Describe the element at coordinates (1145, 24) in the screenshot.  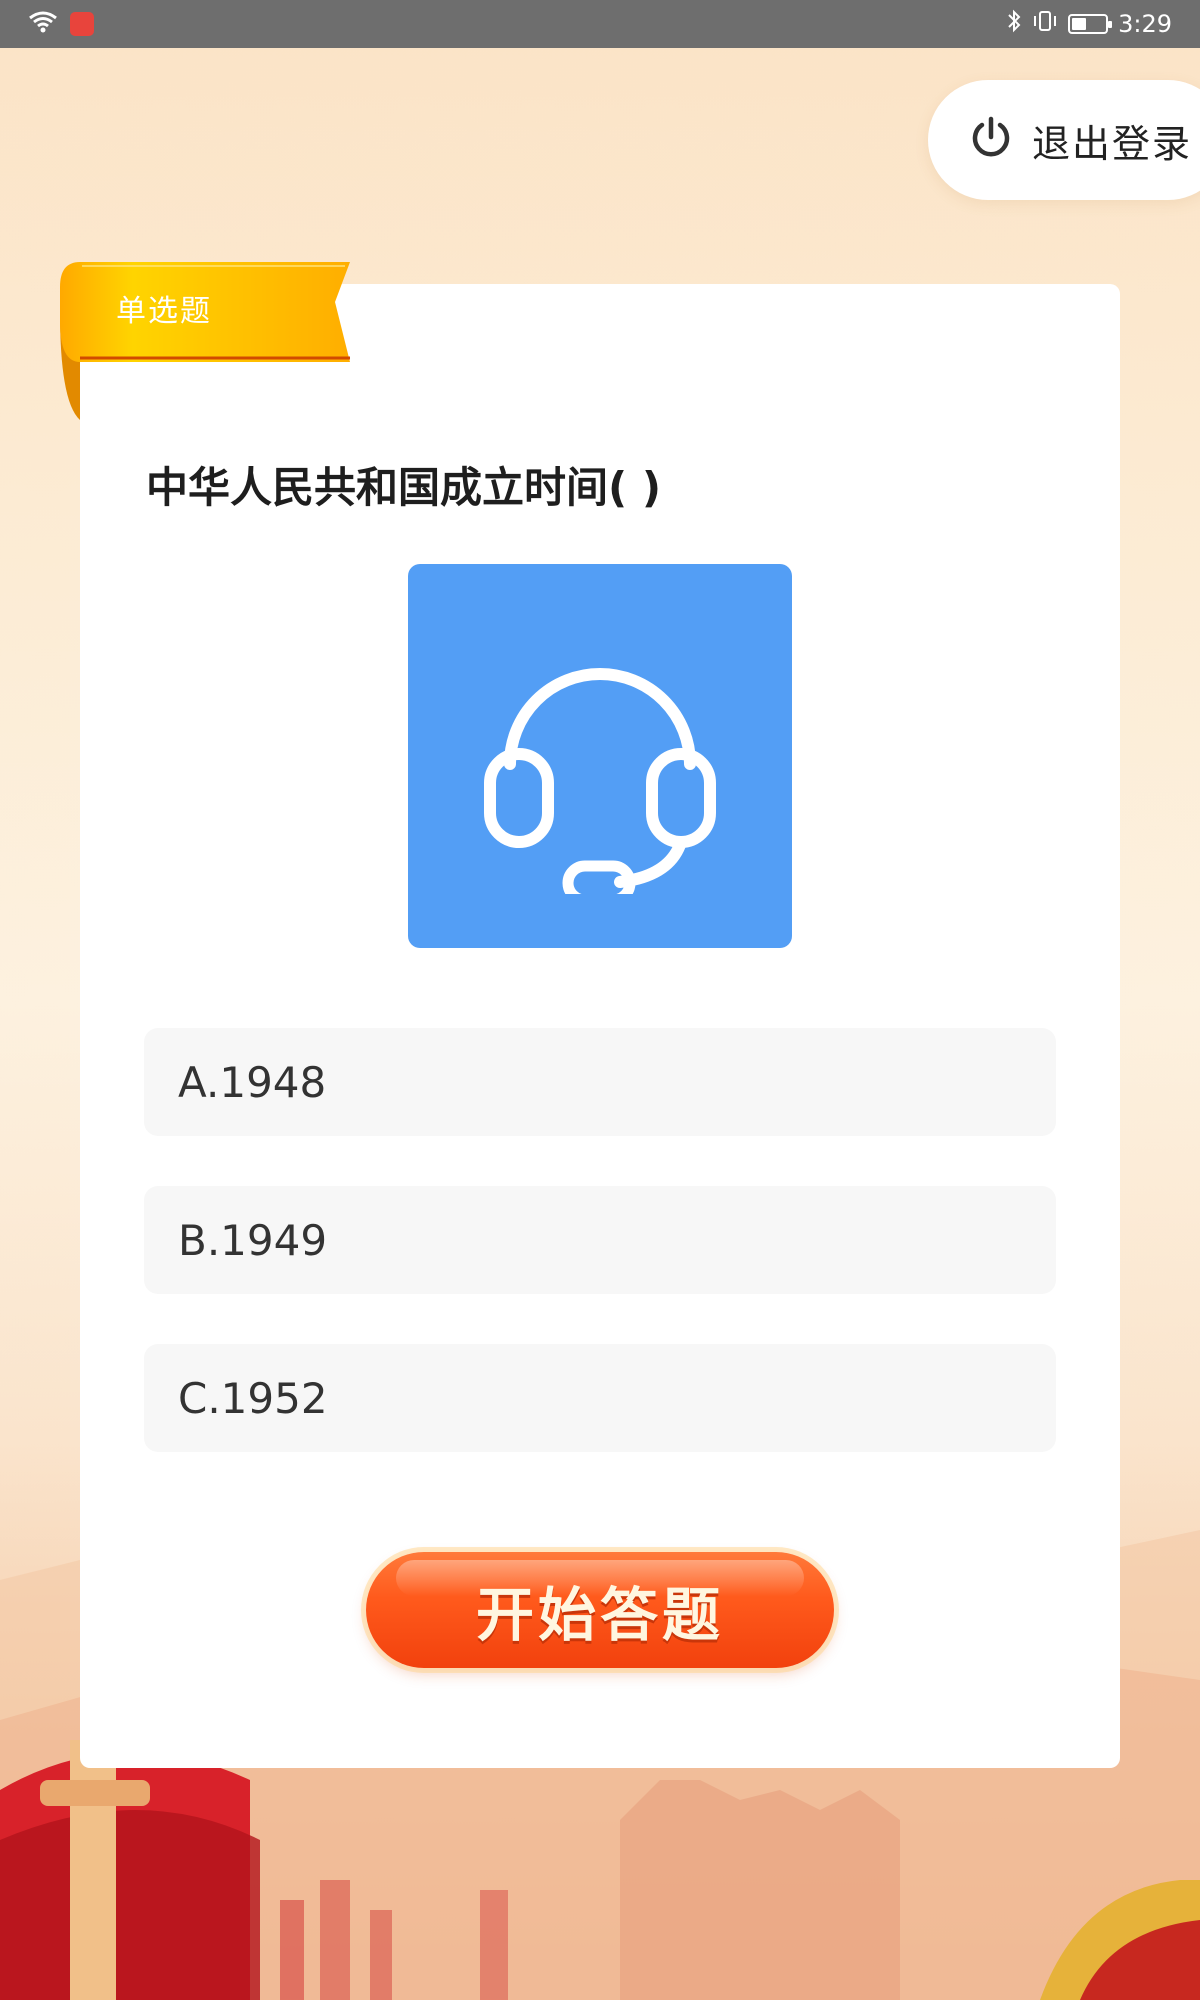
I see `status-time: 3:29` at that location.